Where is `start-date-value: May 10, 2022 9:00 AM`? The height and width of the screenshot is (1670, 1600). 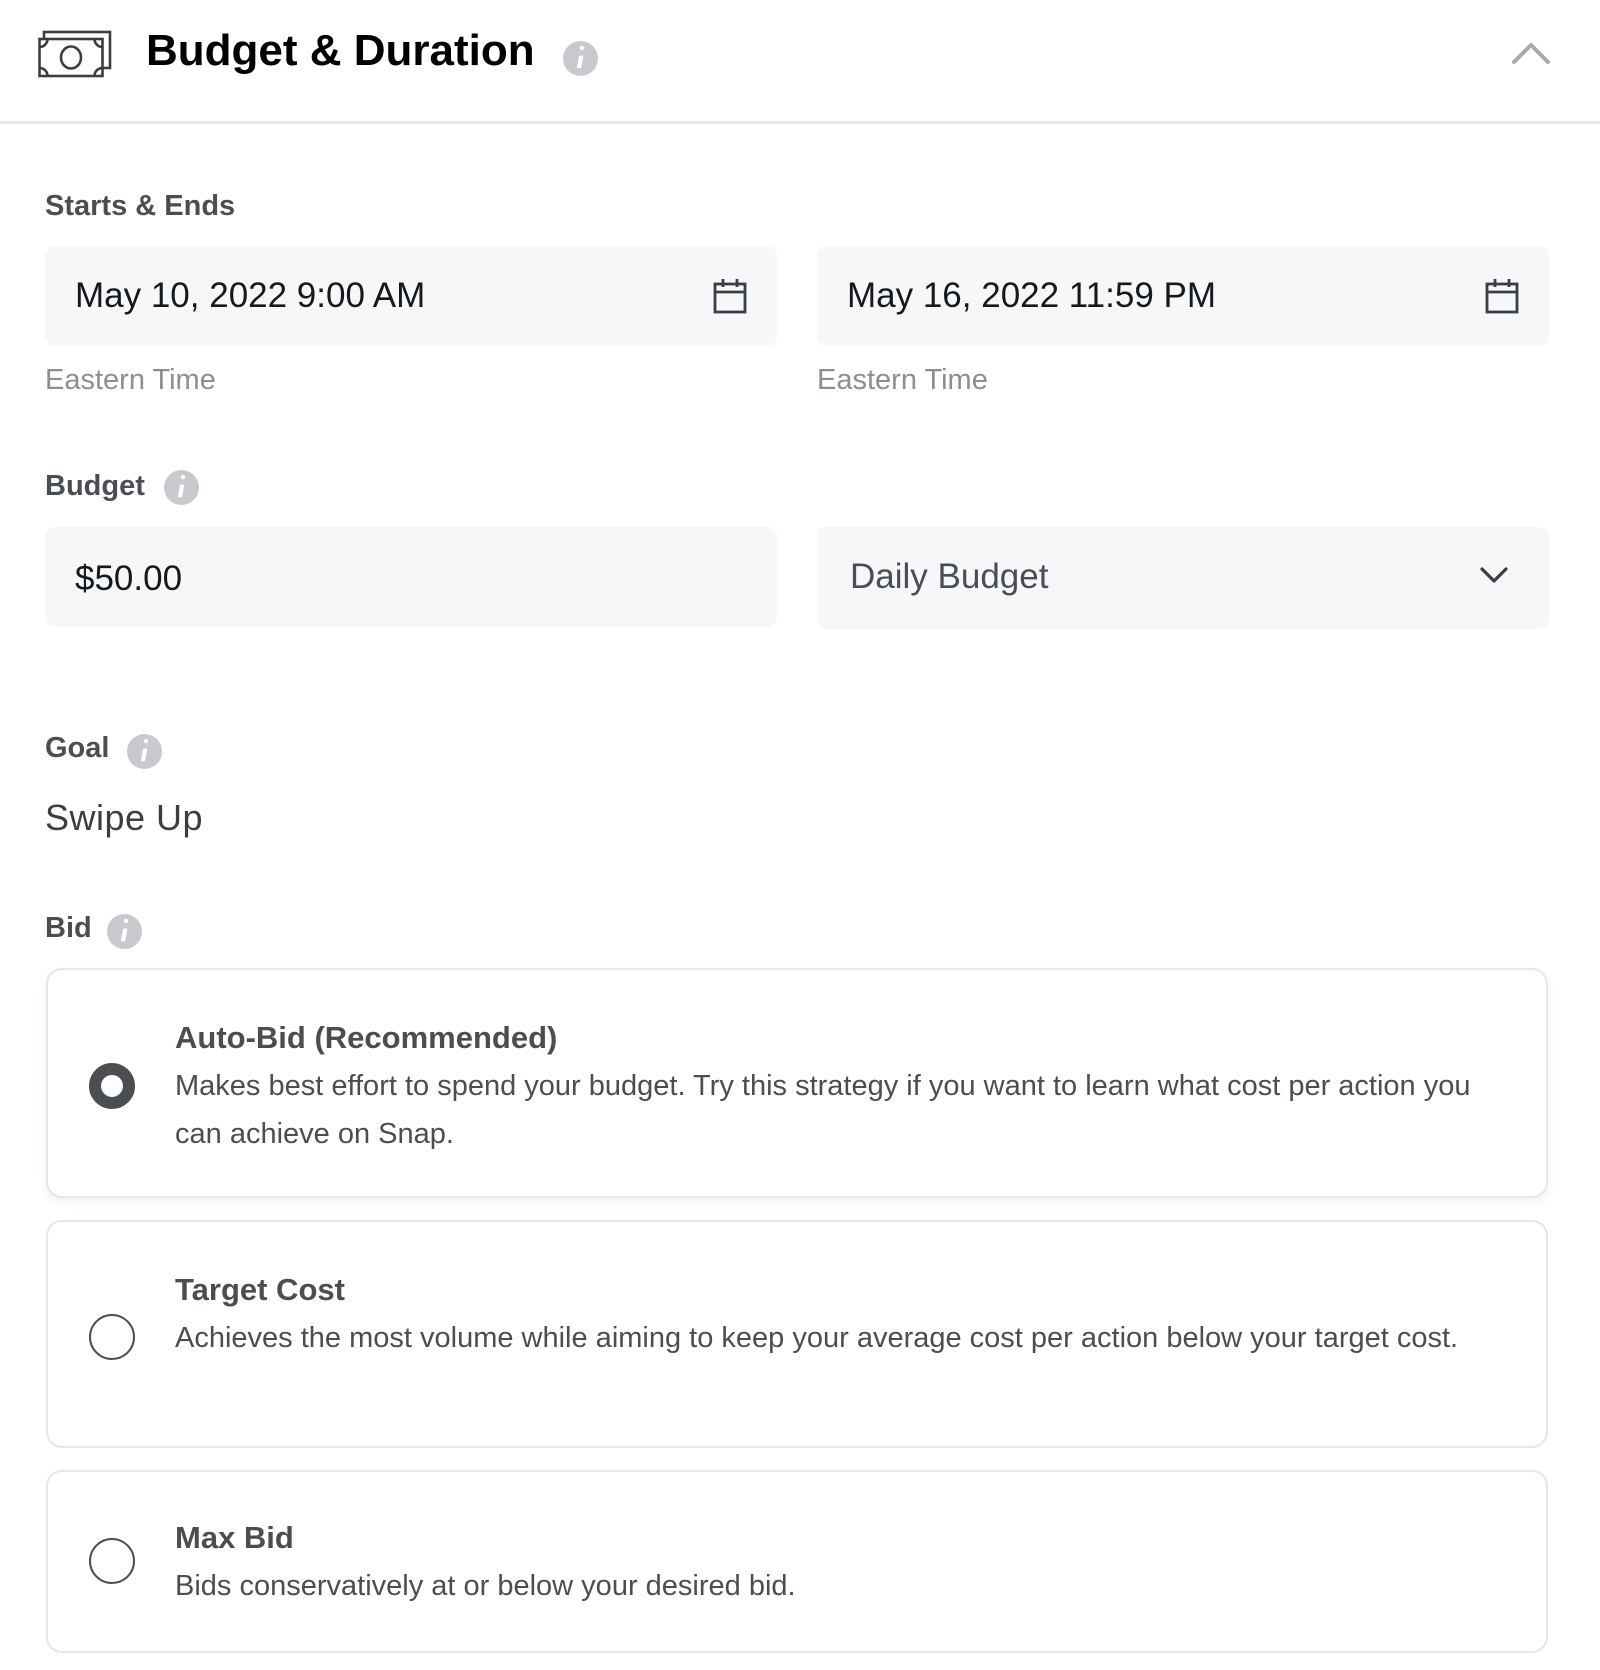
start-date-value: May 10, 2022 9:00 AM is located at coordinates (250, 295).